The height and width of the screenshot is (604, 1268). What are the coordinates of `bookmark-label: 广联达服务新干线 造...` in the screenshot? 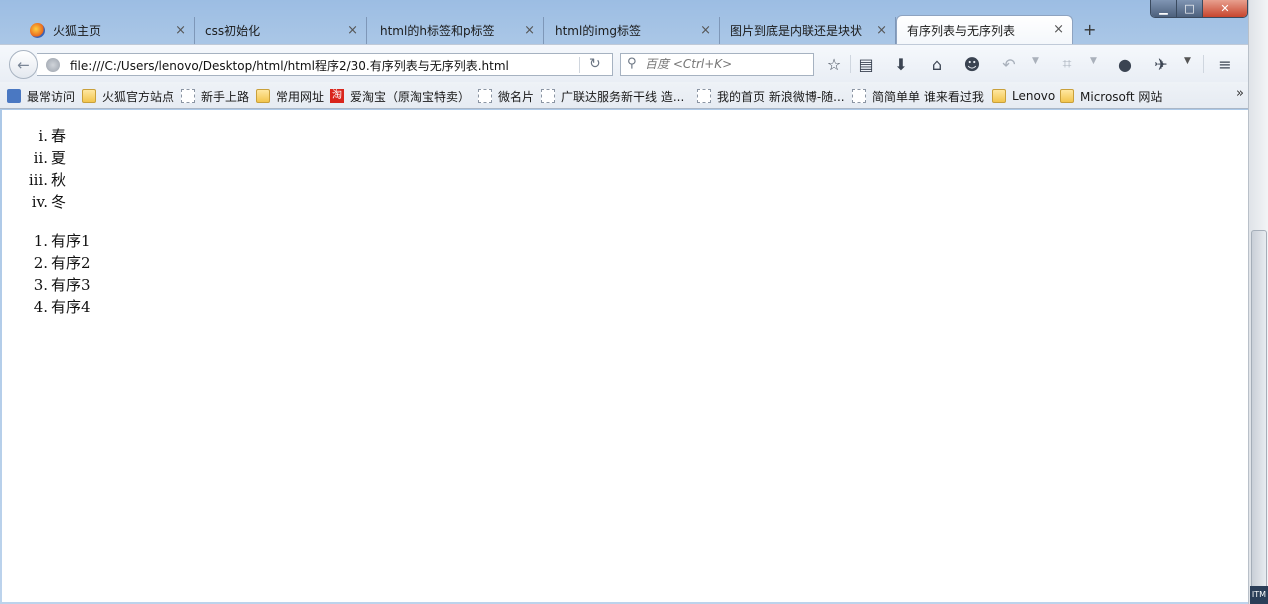 It's located at (623, 96).